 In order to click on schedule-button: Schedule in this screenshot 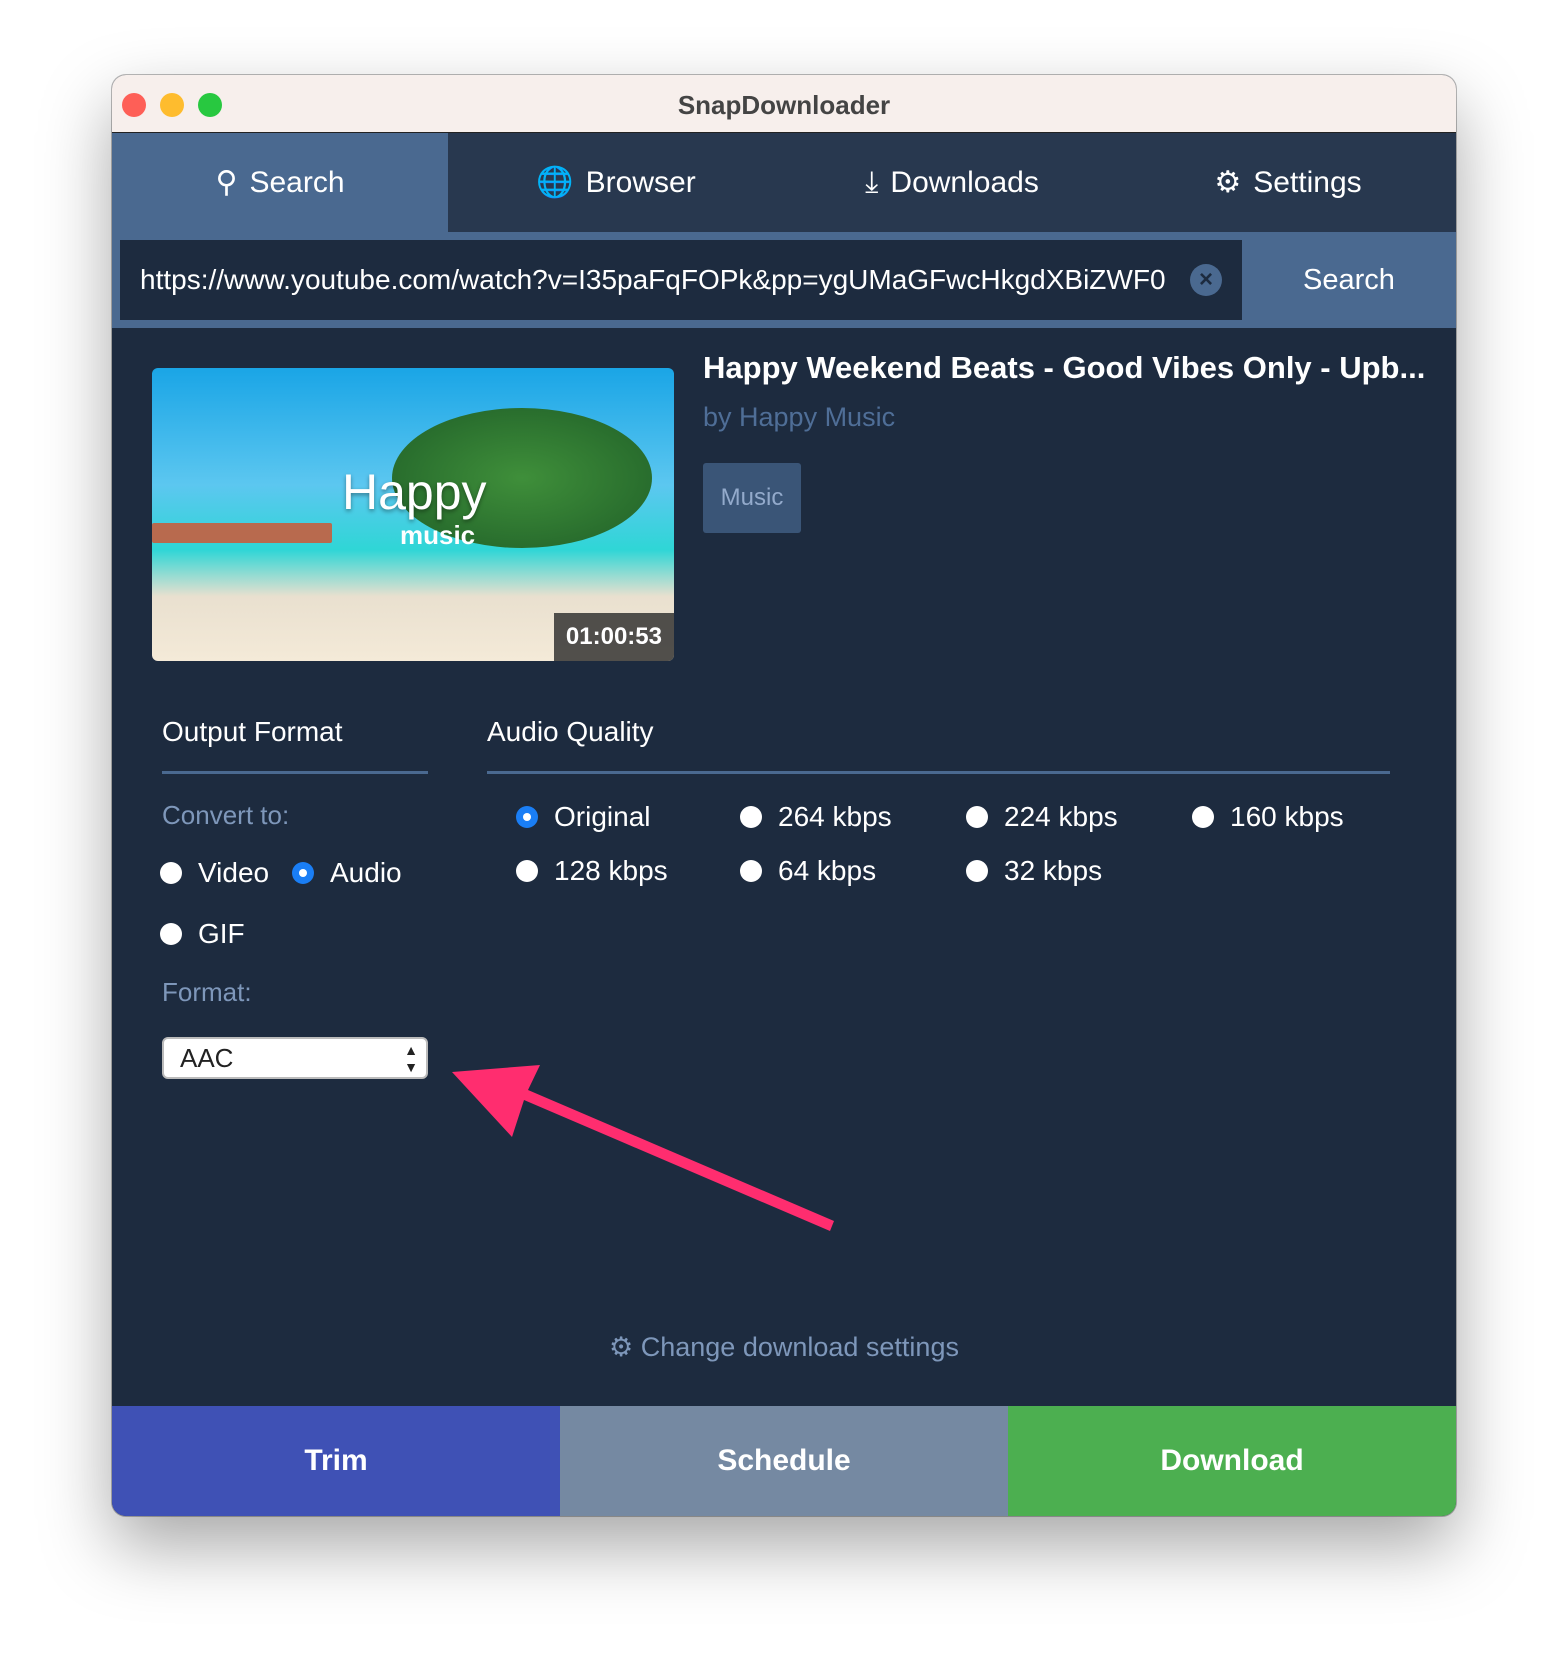, I will do `click(784, 1461)`.